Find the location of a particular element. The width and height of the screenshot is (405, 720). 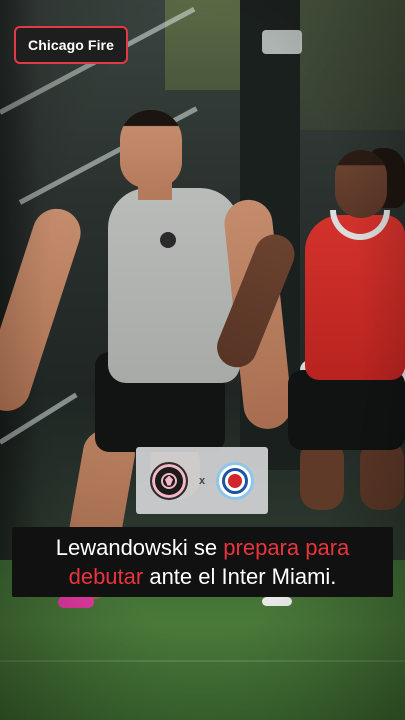

team-tag-label: Chicago Fire is located at coordinates (71, 45).